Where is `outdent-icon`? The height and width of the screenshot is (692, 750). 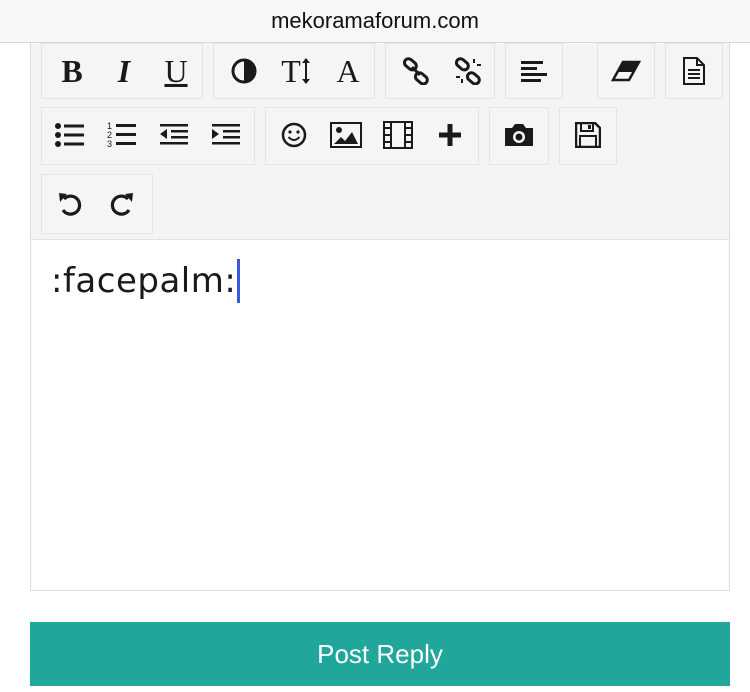 outdent-icon is located at coordinates (174, 134).